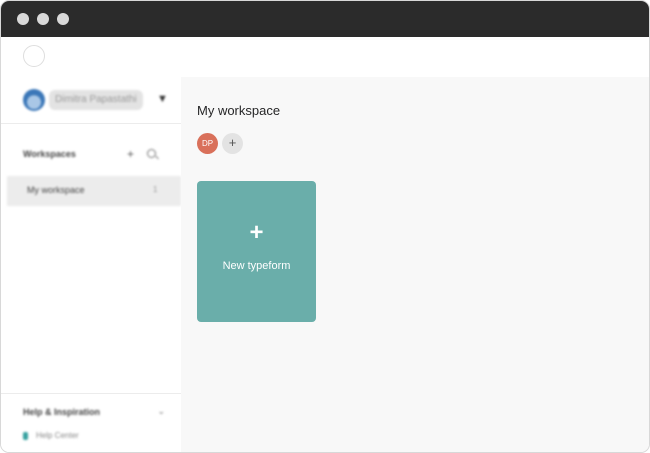 The width and height of the screenshot is (650, 453). I want to click on help-section-header: Help & Inspiration ⌄, so click(94, 411).